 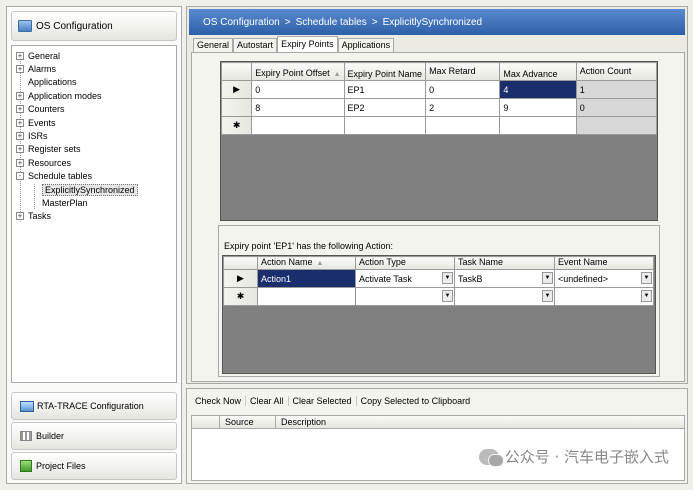 What do you see at coordinates (385, 125) in the screenshot?
I see `cell-name` at bounding box center [385, 125].